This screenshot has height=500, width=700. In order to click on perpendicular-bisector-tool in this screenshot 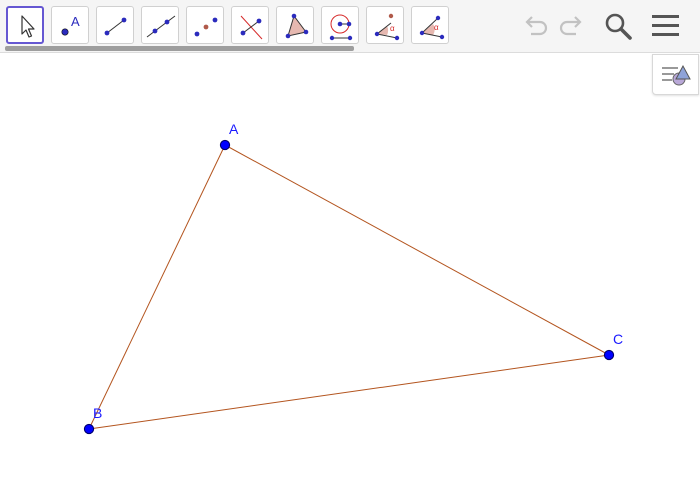, I will do `click(250, 25)`.